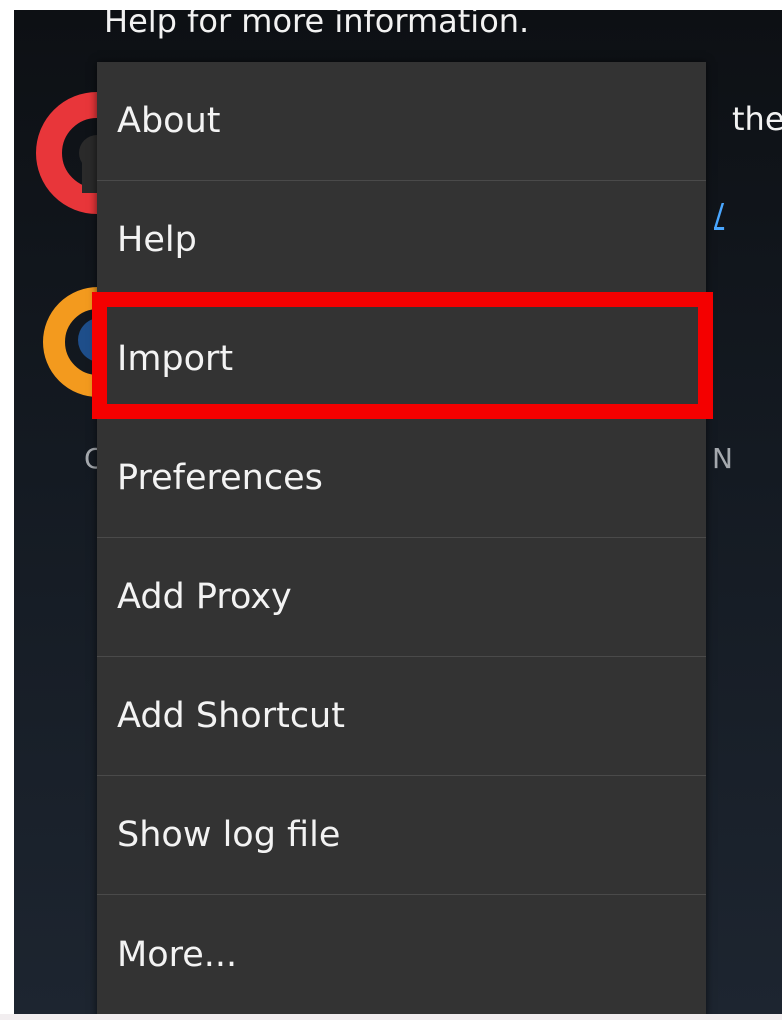  What do you see at coordinates (401, 597) in the screenshot?
I see `menu-item-add-proxy: Add Proxy` at bounding box center [401, 597].